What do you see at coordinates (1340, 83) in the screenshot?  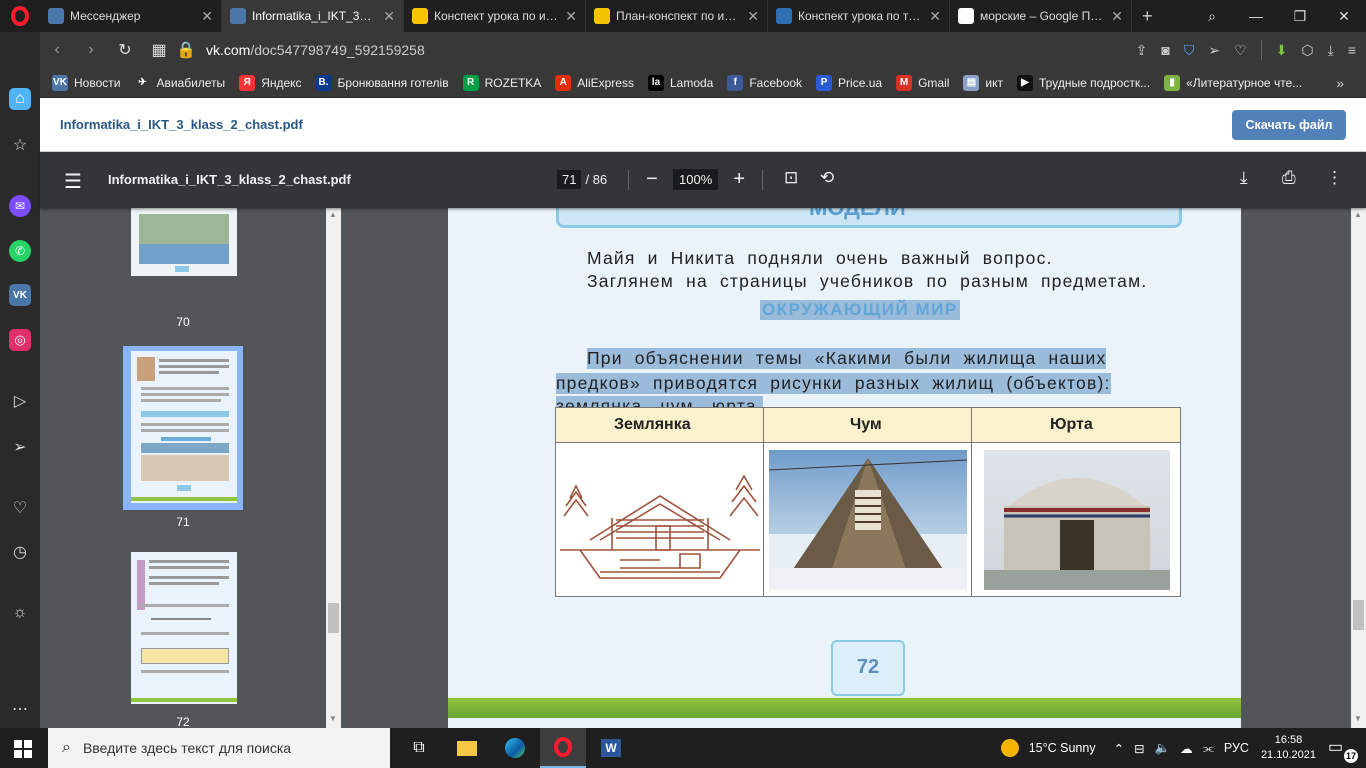 I see `bookmarks-more-icon: »` at bounding box center [1340, 83].